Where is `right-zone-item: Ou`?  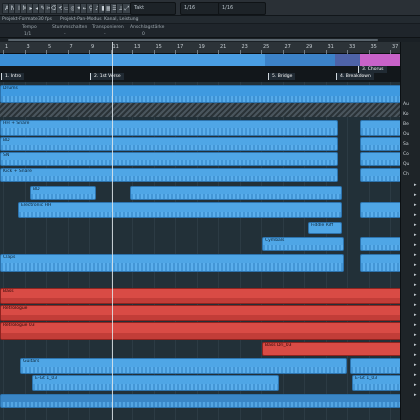
right-zone-item: Ou is located at coordinates (406, 134).